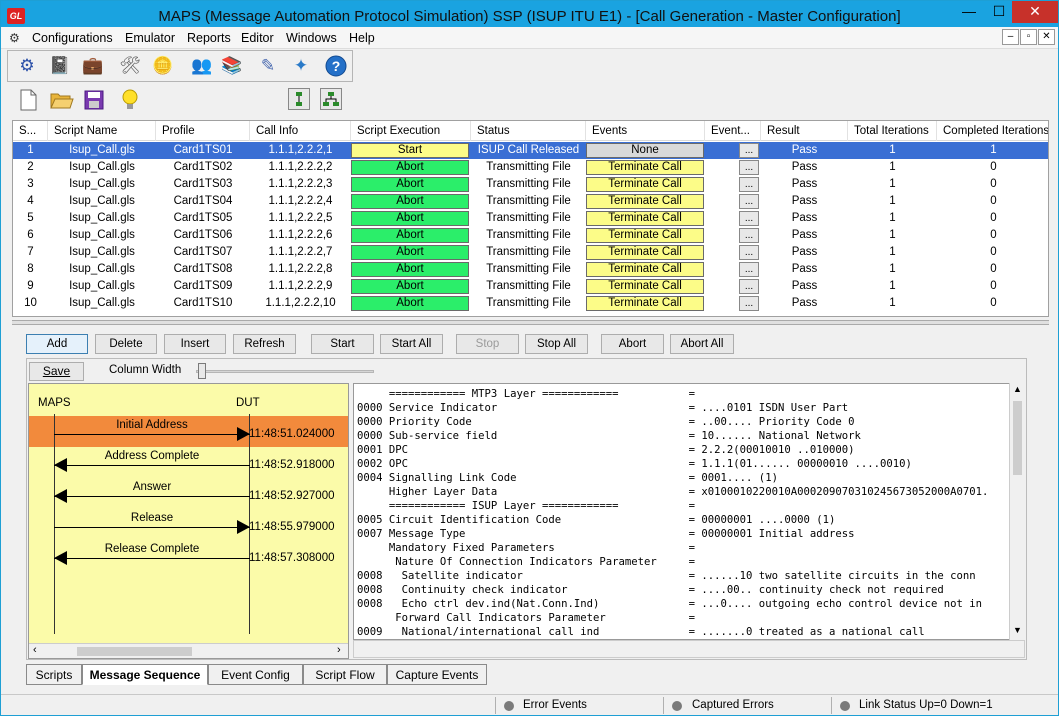 Image resolution: width=1059 pixels, height=716 pixels. I want to click on col-header-events: Events, so click(645, 131).